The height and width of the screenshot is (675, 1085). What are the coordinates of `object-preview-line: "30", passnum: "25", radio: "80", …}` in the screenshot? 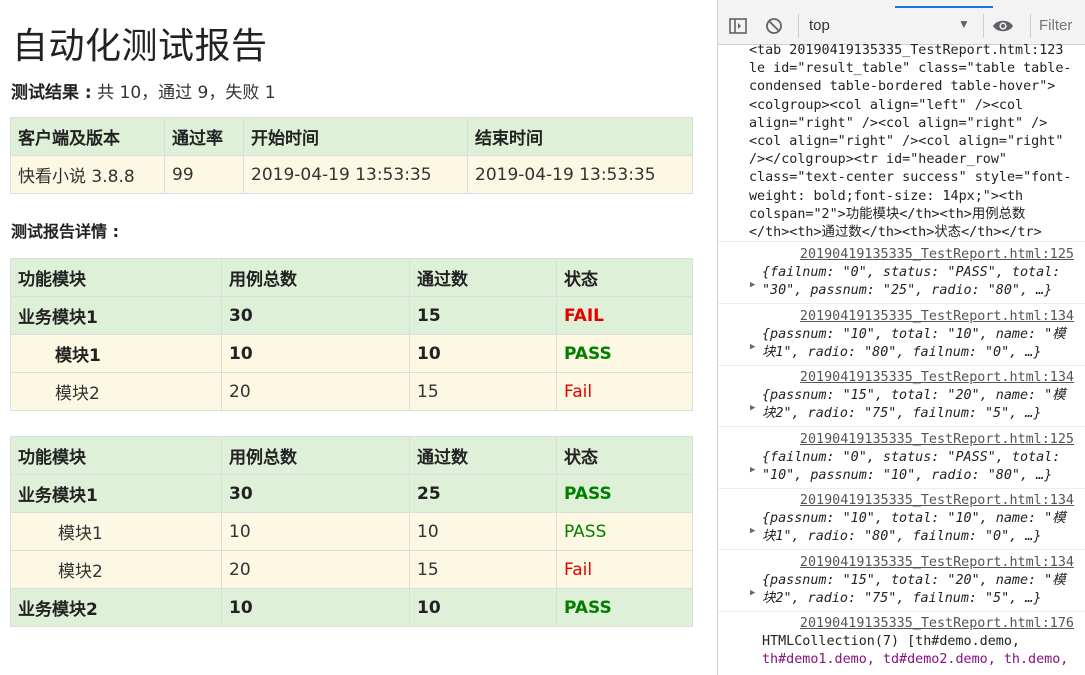 It's located at (907, 291).